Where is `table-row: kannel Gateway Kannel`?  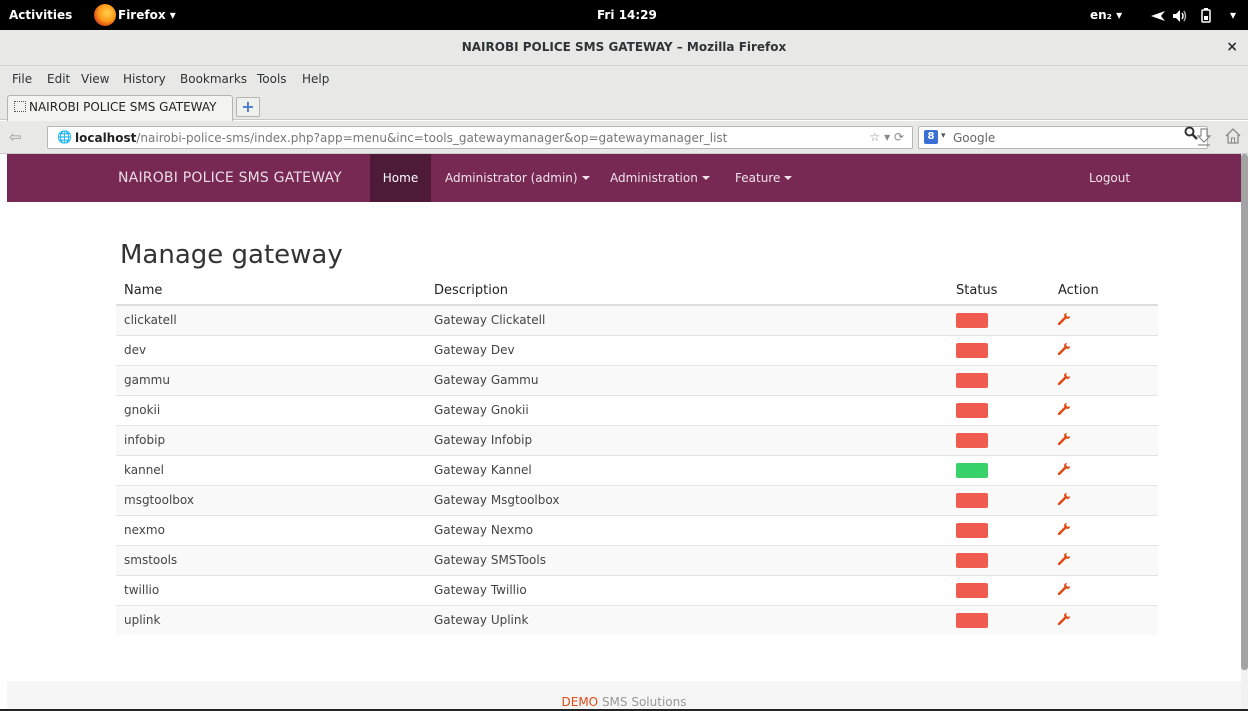
table-row: kannel Gateway Kannel is located at coordinates (637, 469).